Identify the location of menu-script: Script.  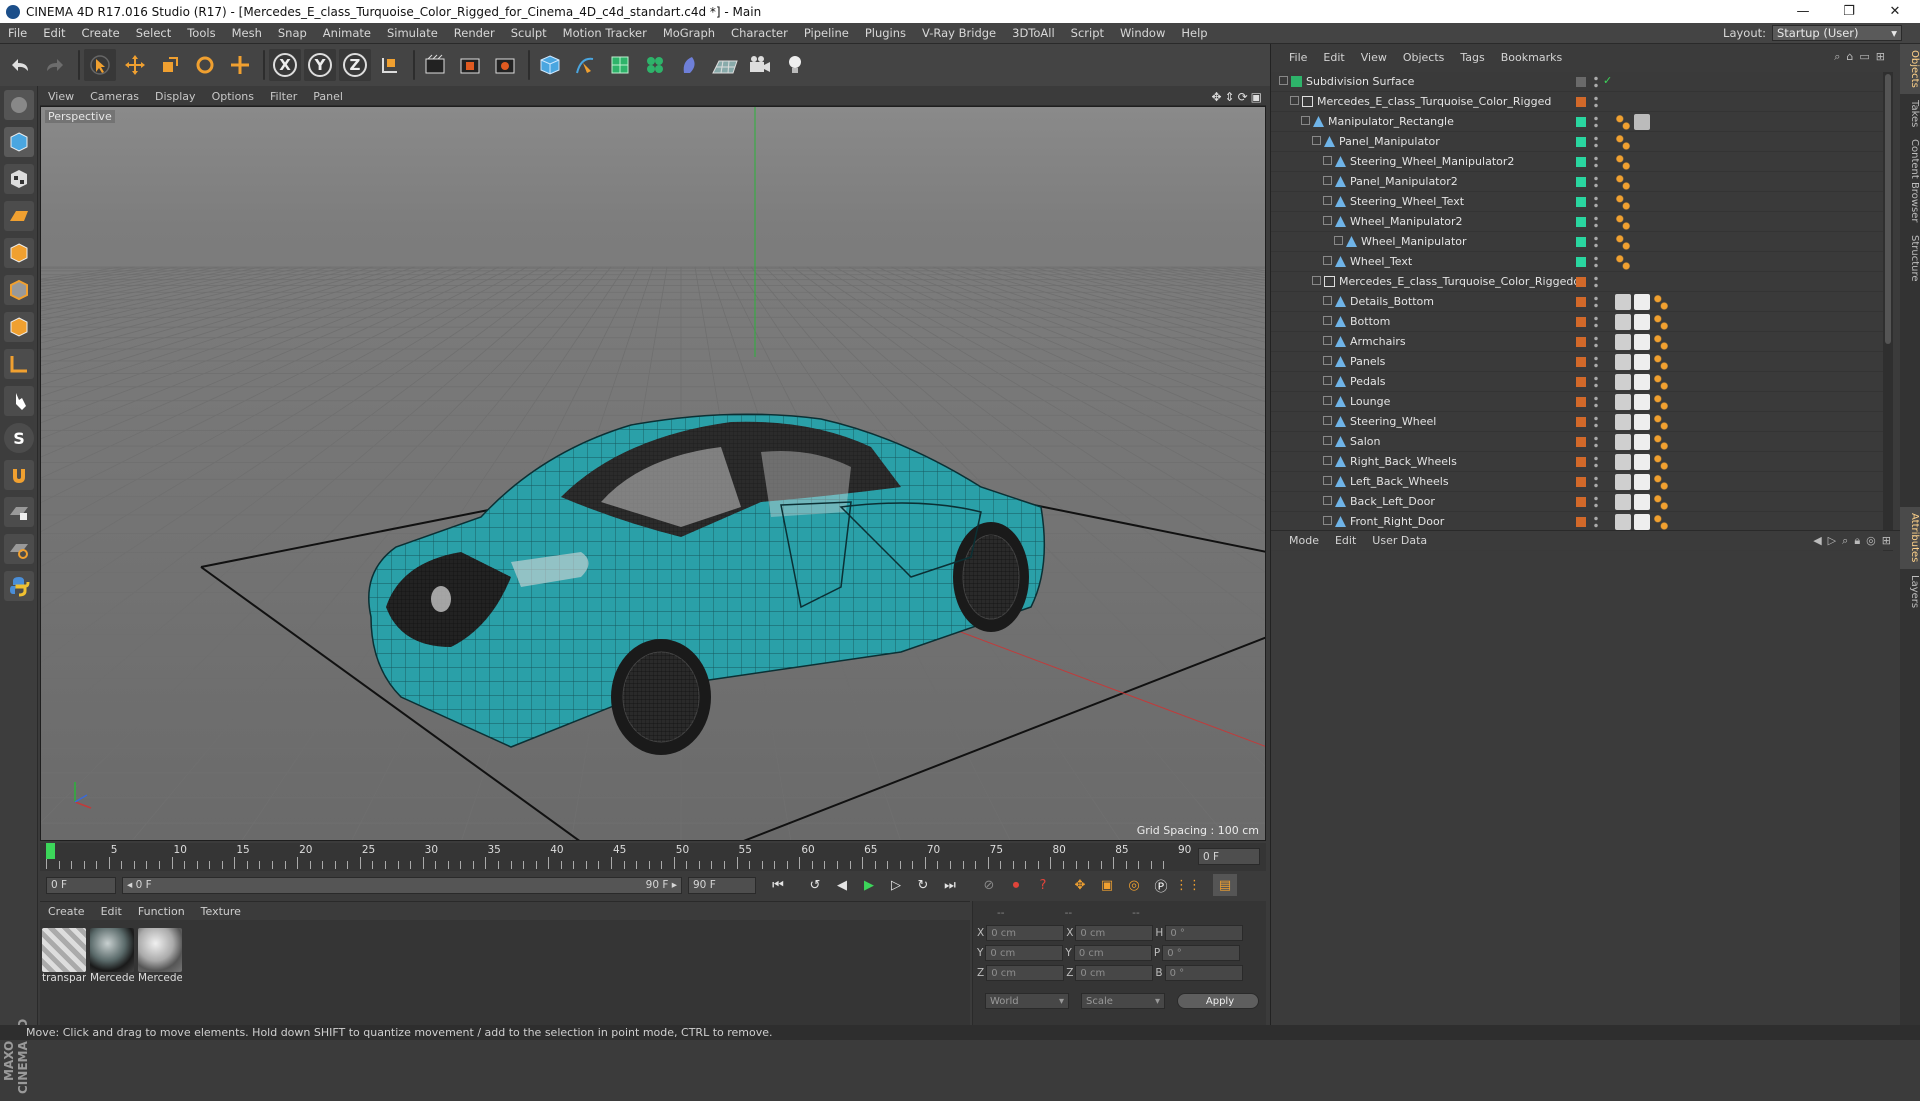
(1087, 33).